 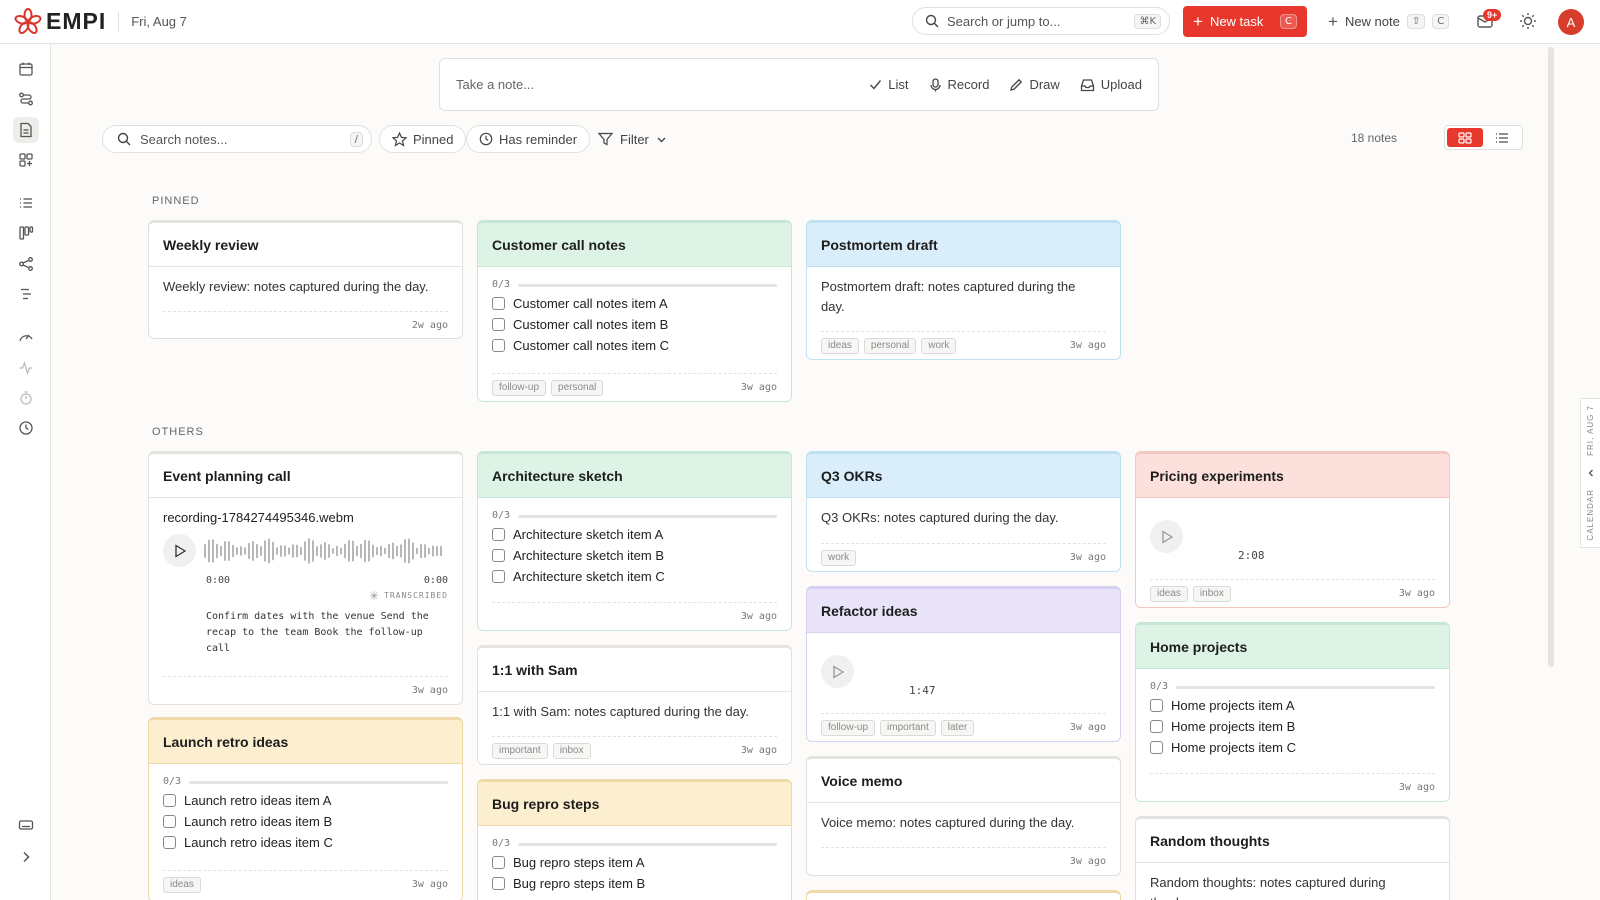 I want to click on upload-note-button: Upload, so click(x=1111, y=84).